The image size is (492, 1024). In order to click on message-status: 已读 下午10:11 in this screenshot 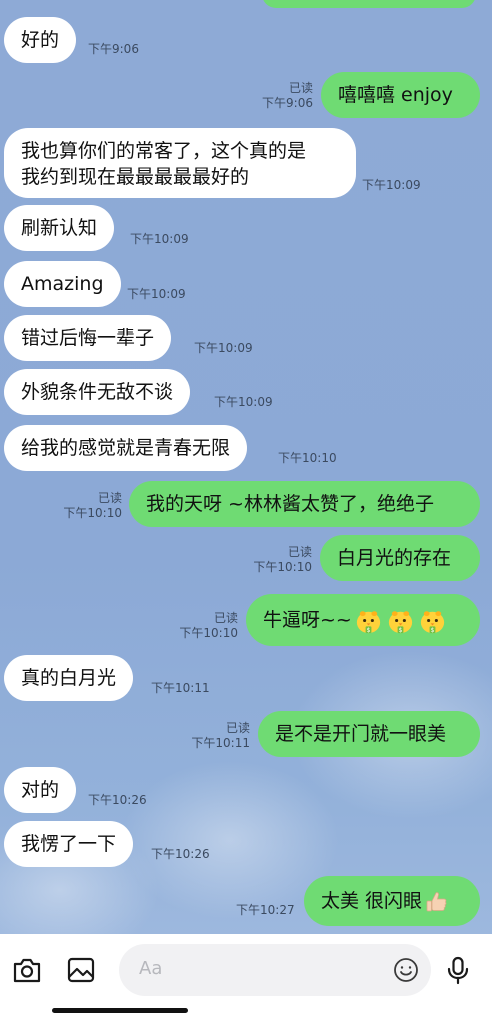, I will do `click(218, 736)`.